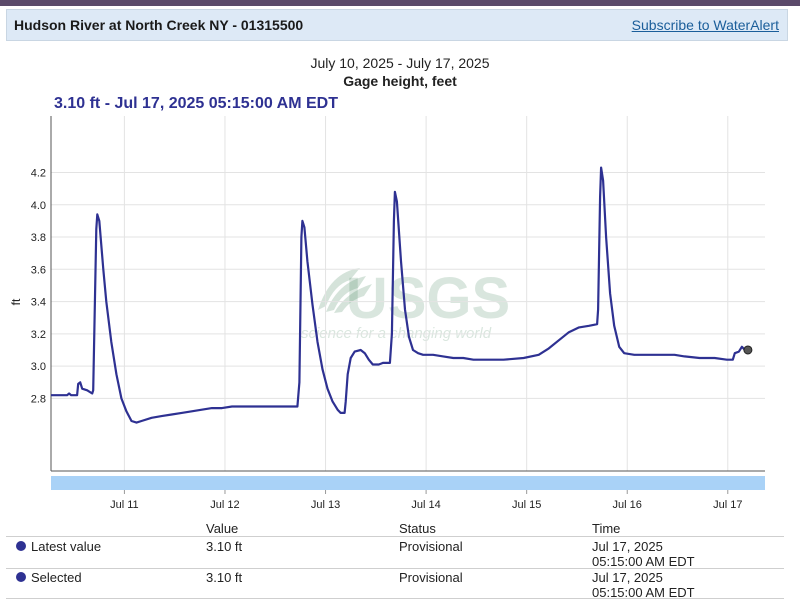 The height and width of the screenshot is (606, 800). Describe the element at coordinates (526, 505) in the screenshot. I see `x-tick-label: Jul 15` at that location.